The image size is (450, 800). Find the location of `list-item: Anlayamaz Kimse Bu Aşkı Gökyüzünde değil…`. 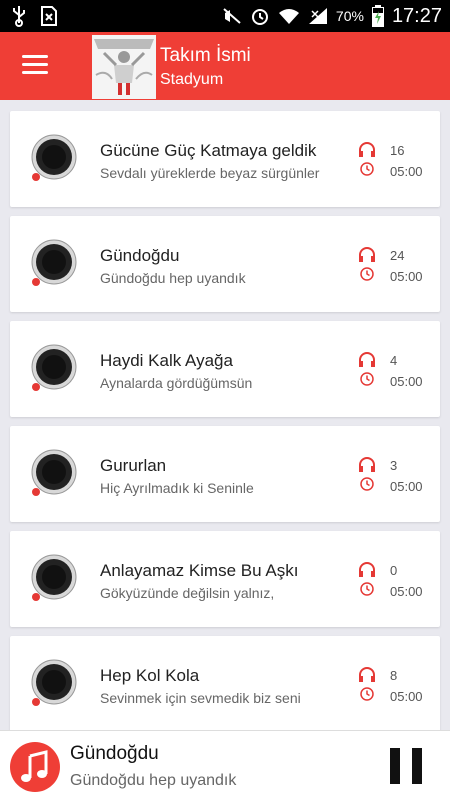

list-item: Anlayamaz Kimse Bu Aşkı Gökyüzünde değil… is located at coordinates (225, 579).